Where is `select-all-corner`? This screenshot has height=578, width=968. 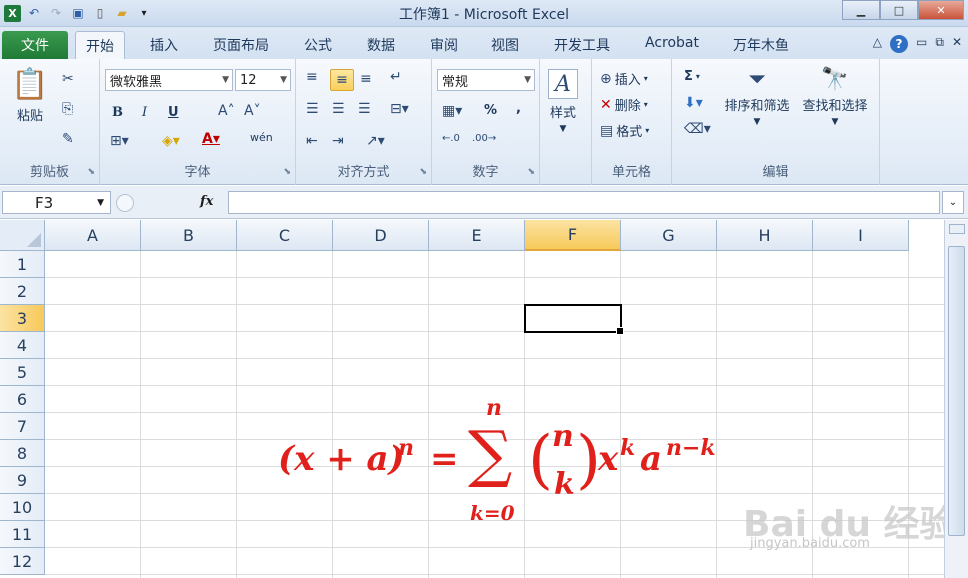
select-all-corner is located at coordinates (22, 235).